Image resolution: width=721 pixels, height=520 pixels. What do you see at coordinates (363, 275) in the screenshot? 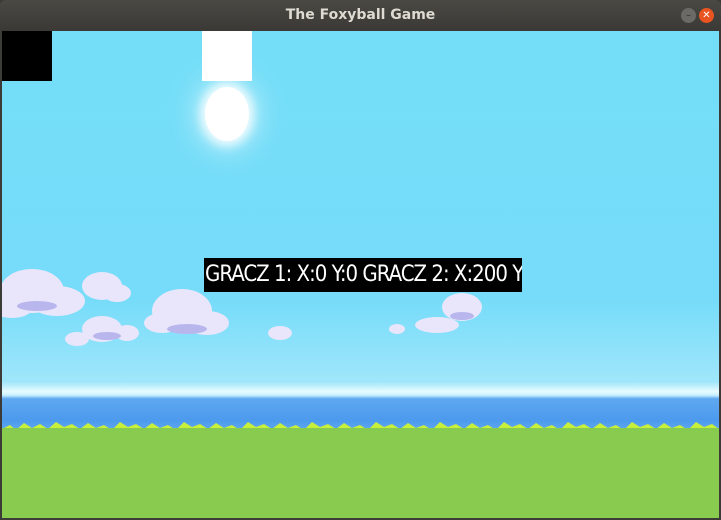
I see `player-position-hud: GRACZ 1: X:0 Y:0 GRACZ 2: X:200 Y:0` at bounding box center [363, 275].